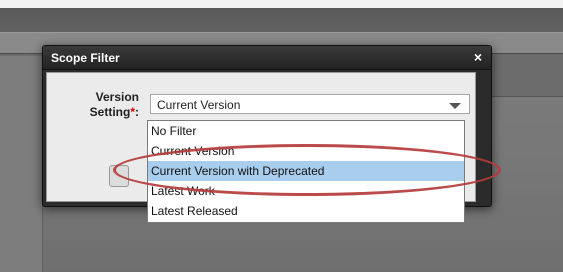 The height and width of the screenshot is (272, 563). I want to click on select-value: Current Version, so click(199, 105).